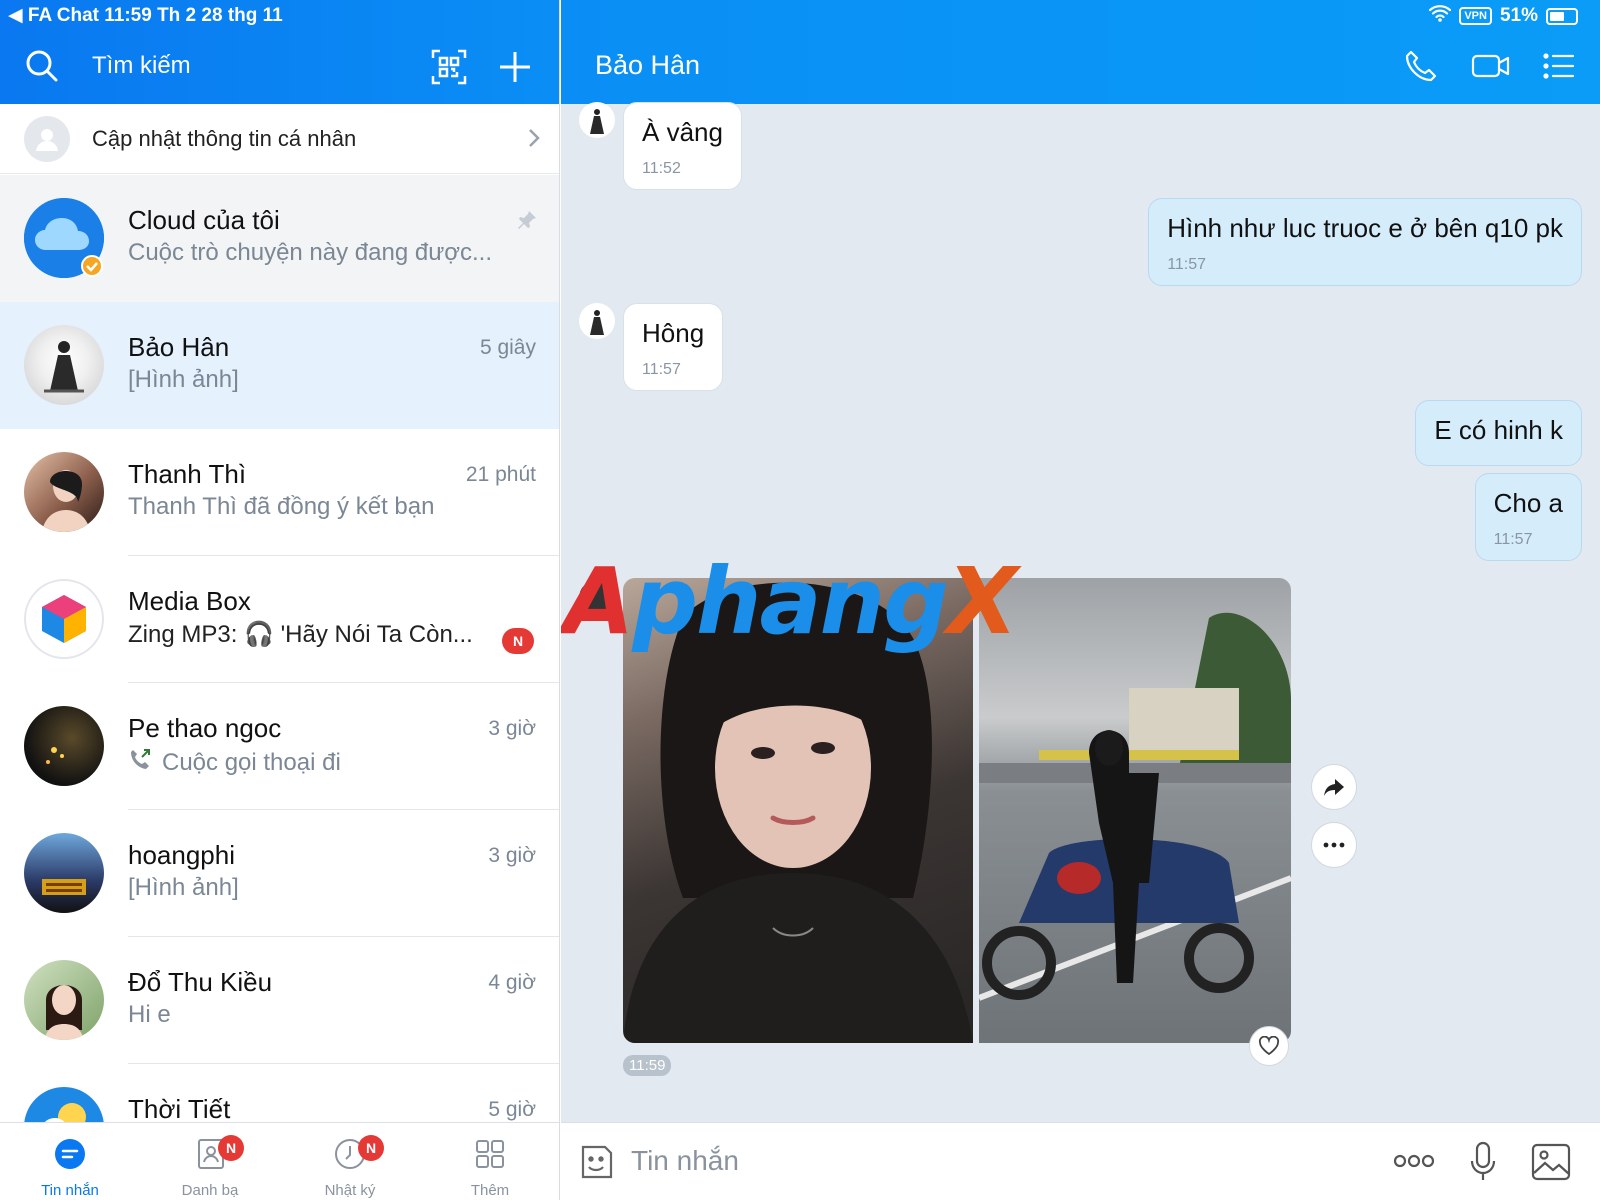  I want to click on status-bar-left: ◀ FA Chat 11:59 Th 2 28 thg 11, so click(145, 15).